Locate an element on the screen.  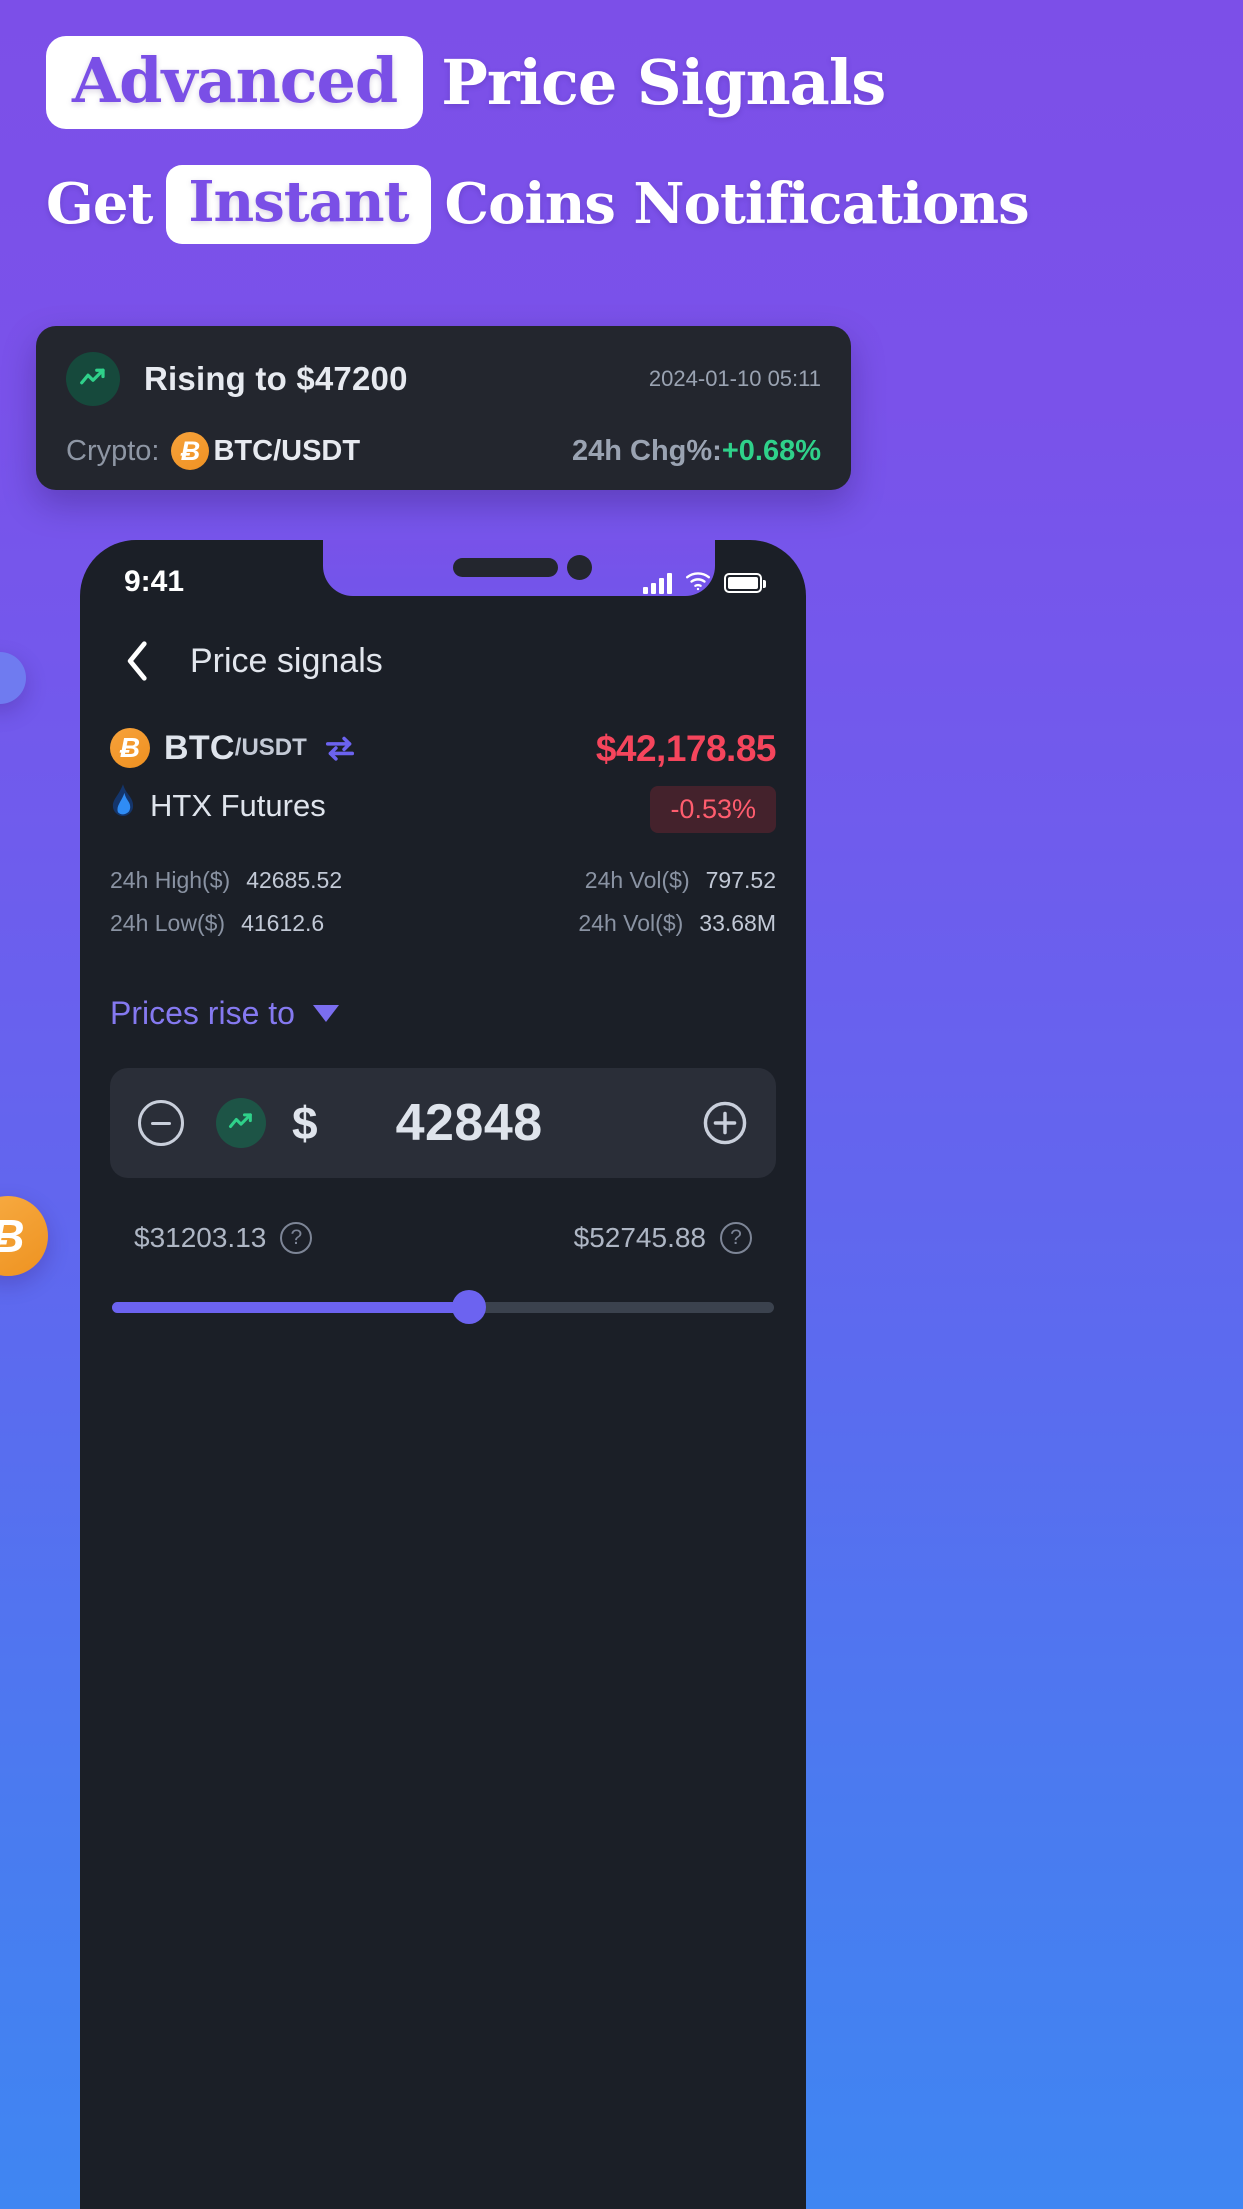
condition-label: Prices rise to is located at coordinates (202, 1013).